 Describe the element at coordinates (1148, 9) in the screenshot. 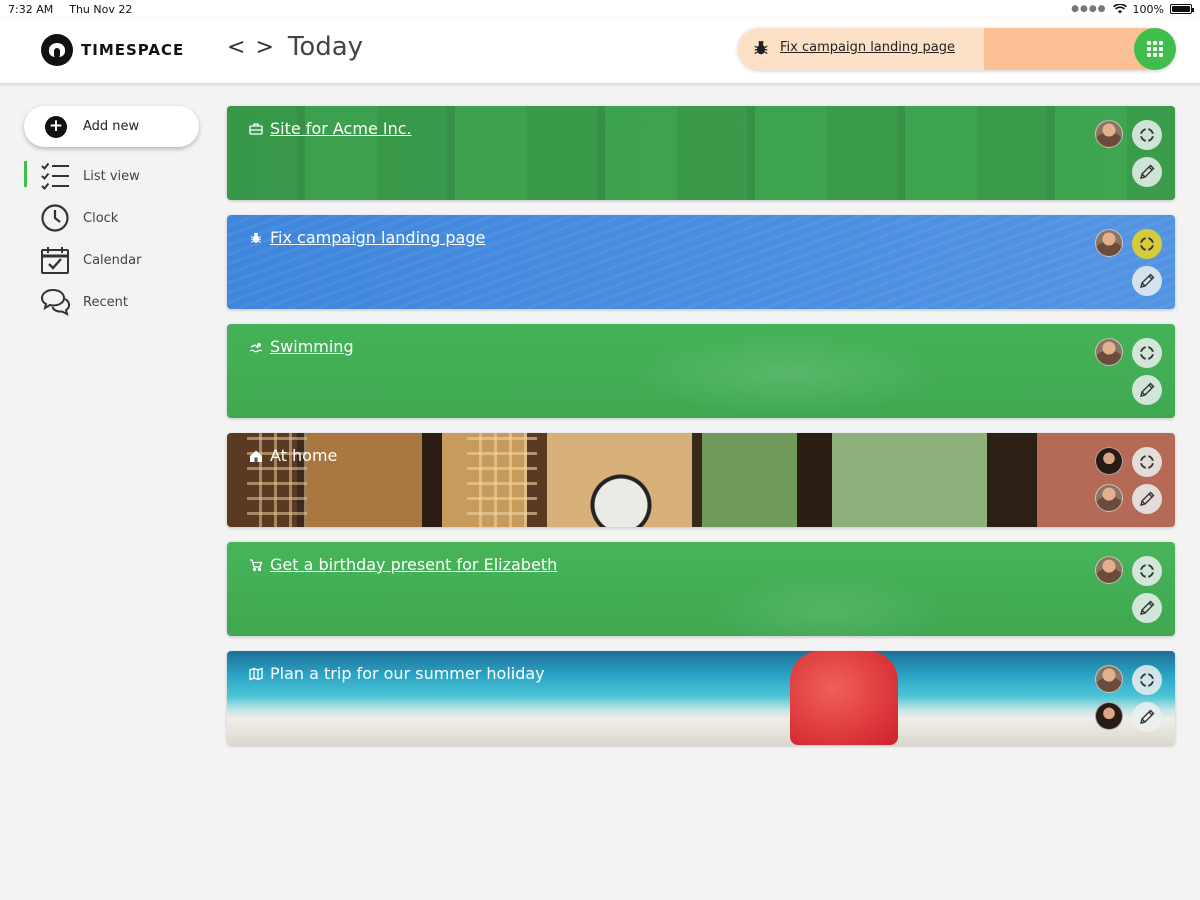

I see `battery-percent: 100%` at that location.